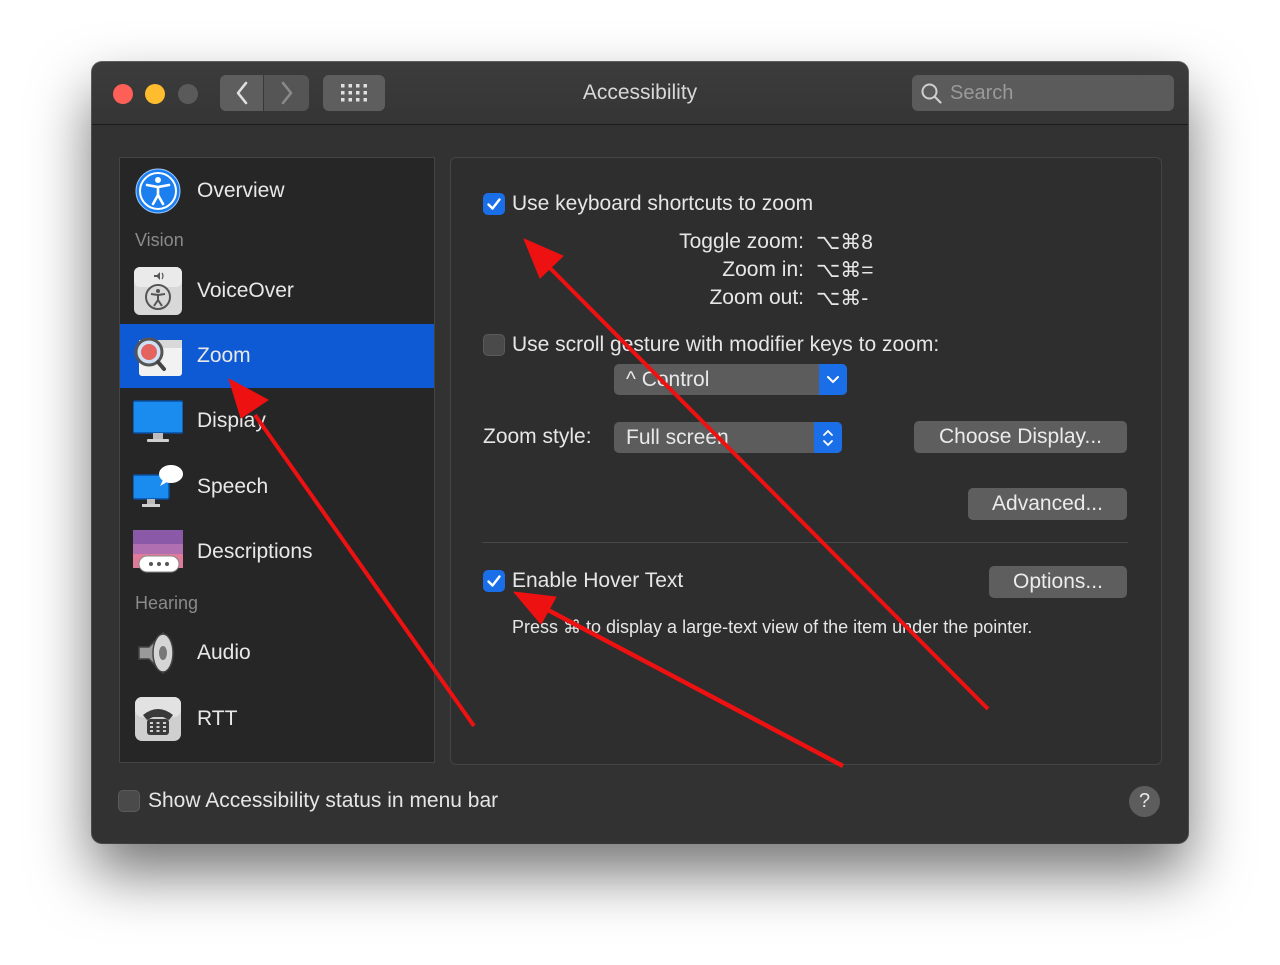 This screenshot has width=1280, height=965. What do you see at coordinates (277, 421) in the screenshot?
I see `sidebar-item-display: Display` at bounding box center [277, 421].